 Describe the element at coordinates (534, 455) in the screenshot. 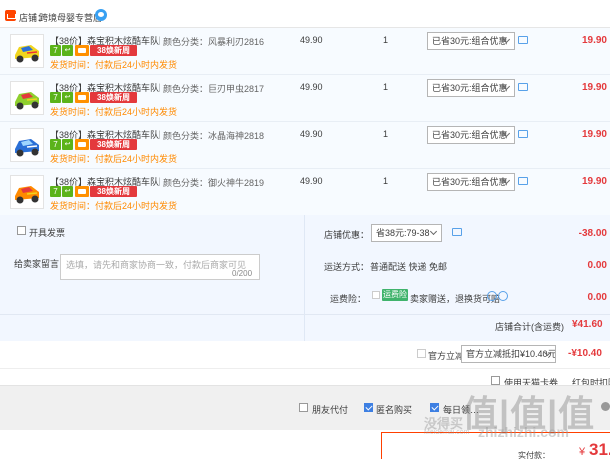

I see `payment-label: 实付款：` at that location.